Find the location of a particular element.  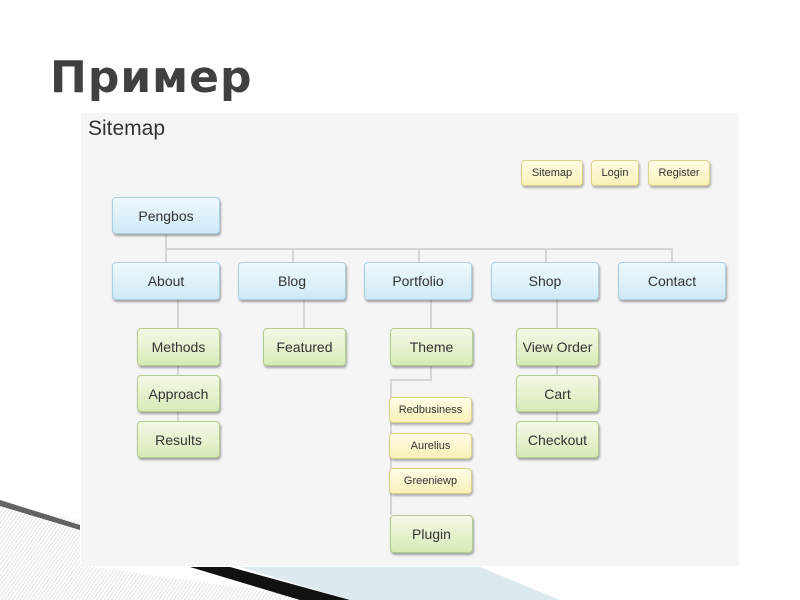

node-checkout: Checkout is located at coordinates (557, 439).